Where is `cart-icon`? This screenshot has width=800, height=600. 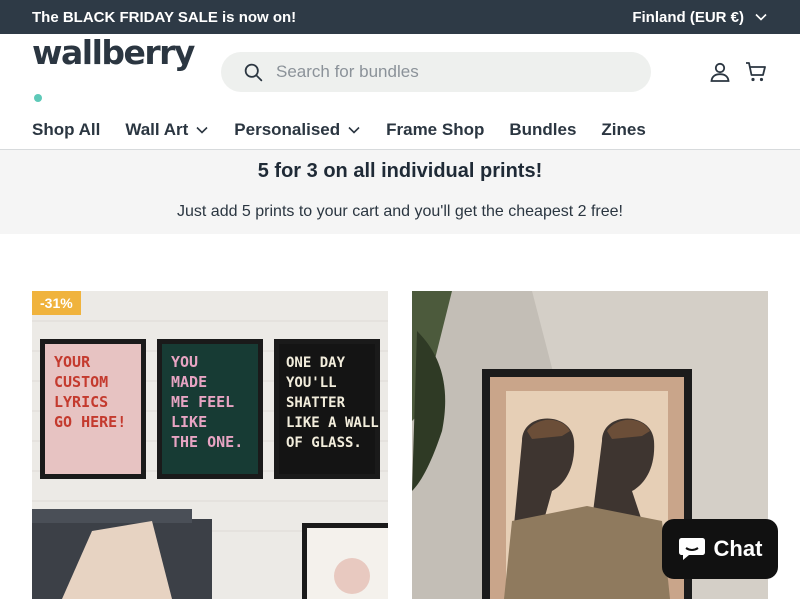 cart-icon is located at coordinates (756, 72).